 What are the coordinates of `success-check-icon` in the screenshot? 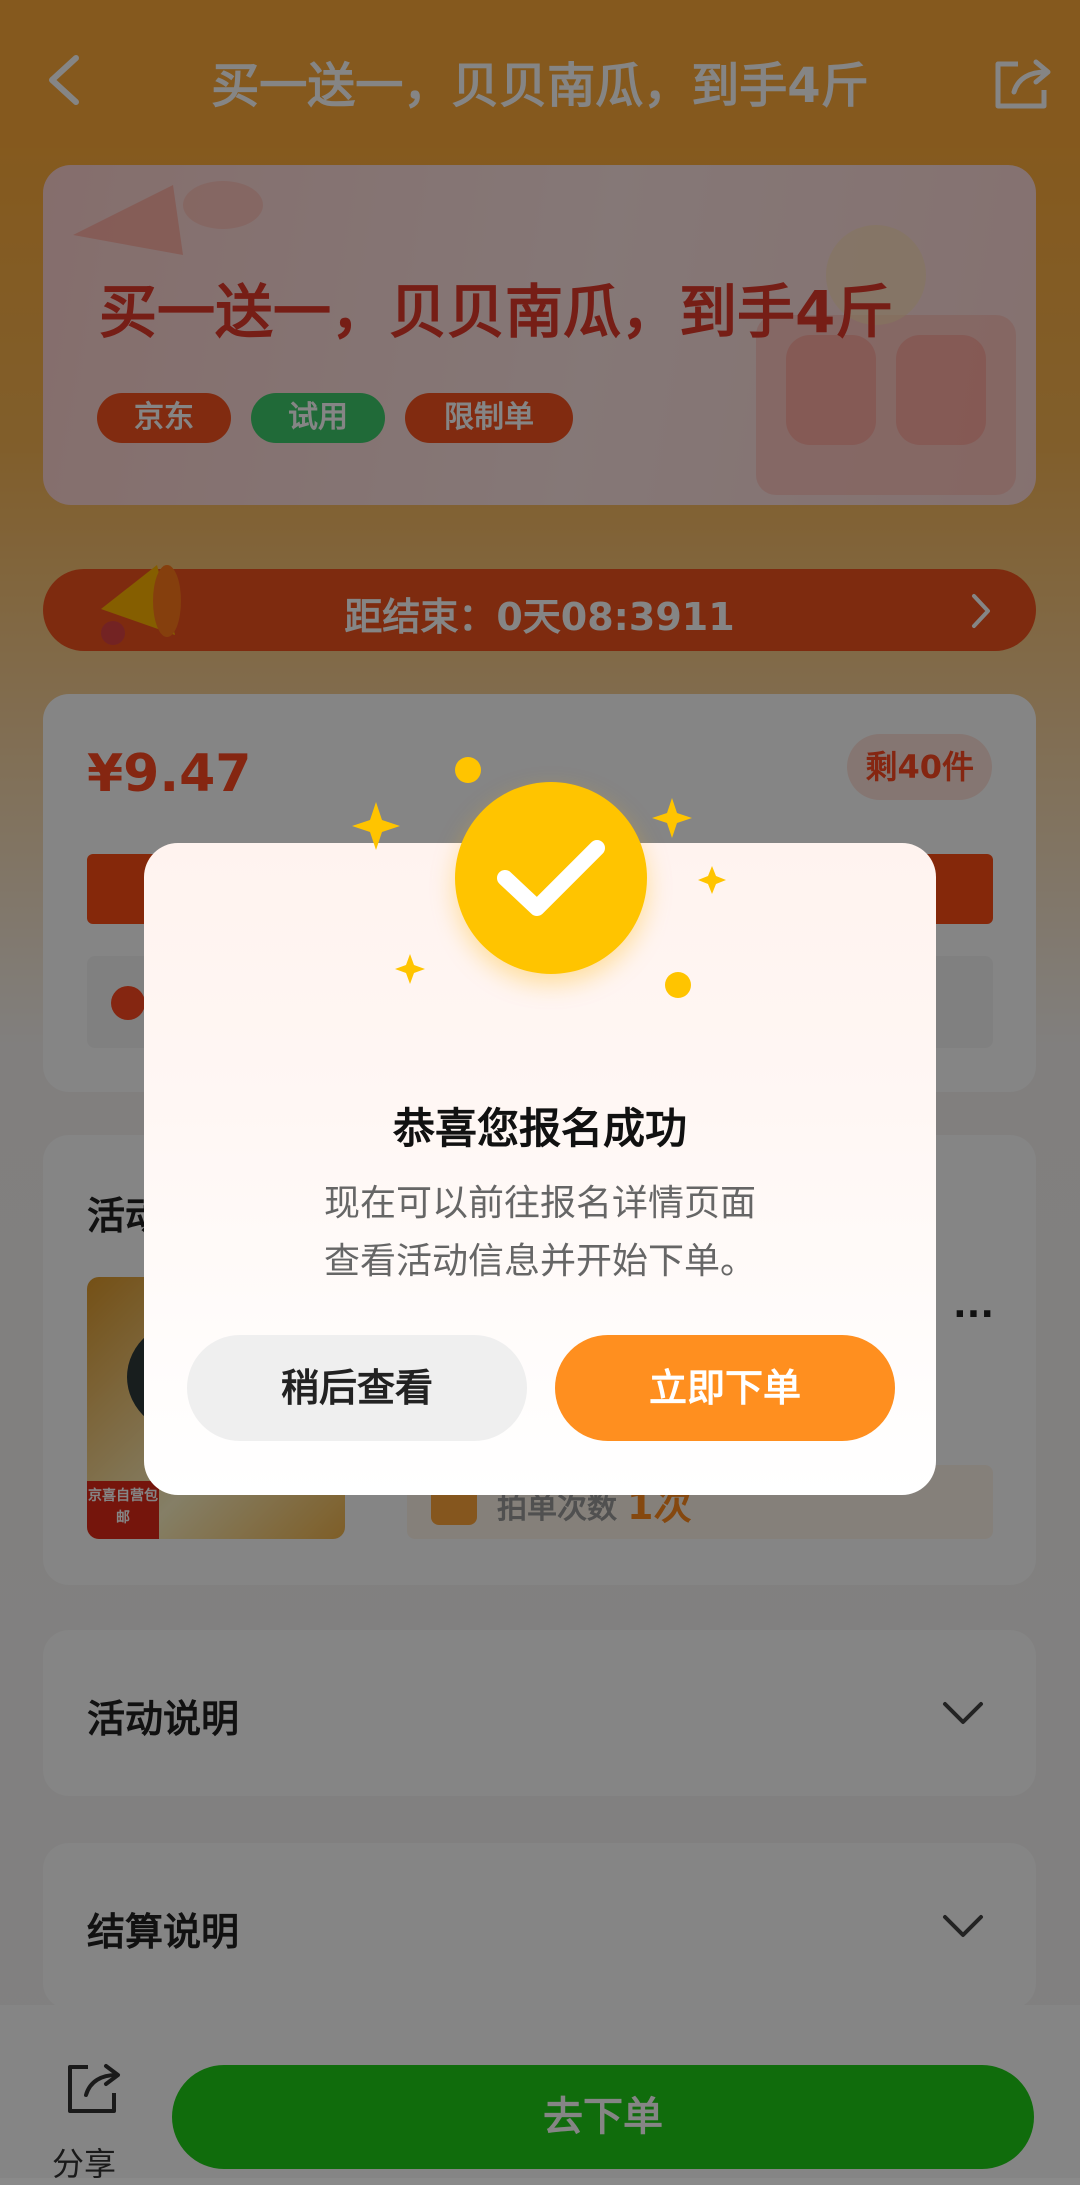 It's located at (551, 878).